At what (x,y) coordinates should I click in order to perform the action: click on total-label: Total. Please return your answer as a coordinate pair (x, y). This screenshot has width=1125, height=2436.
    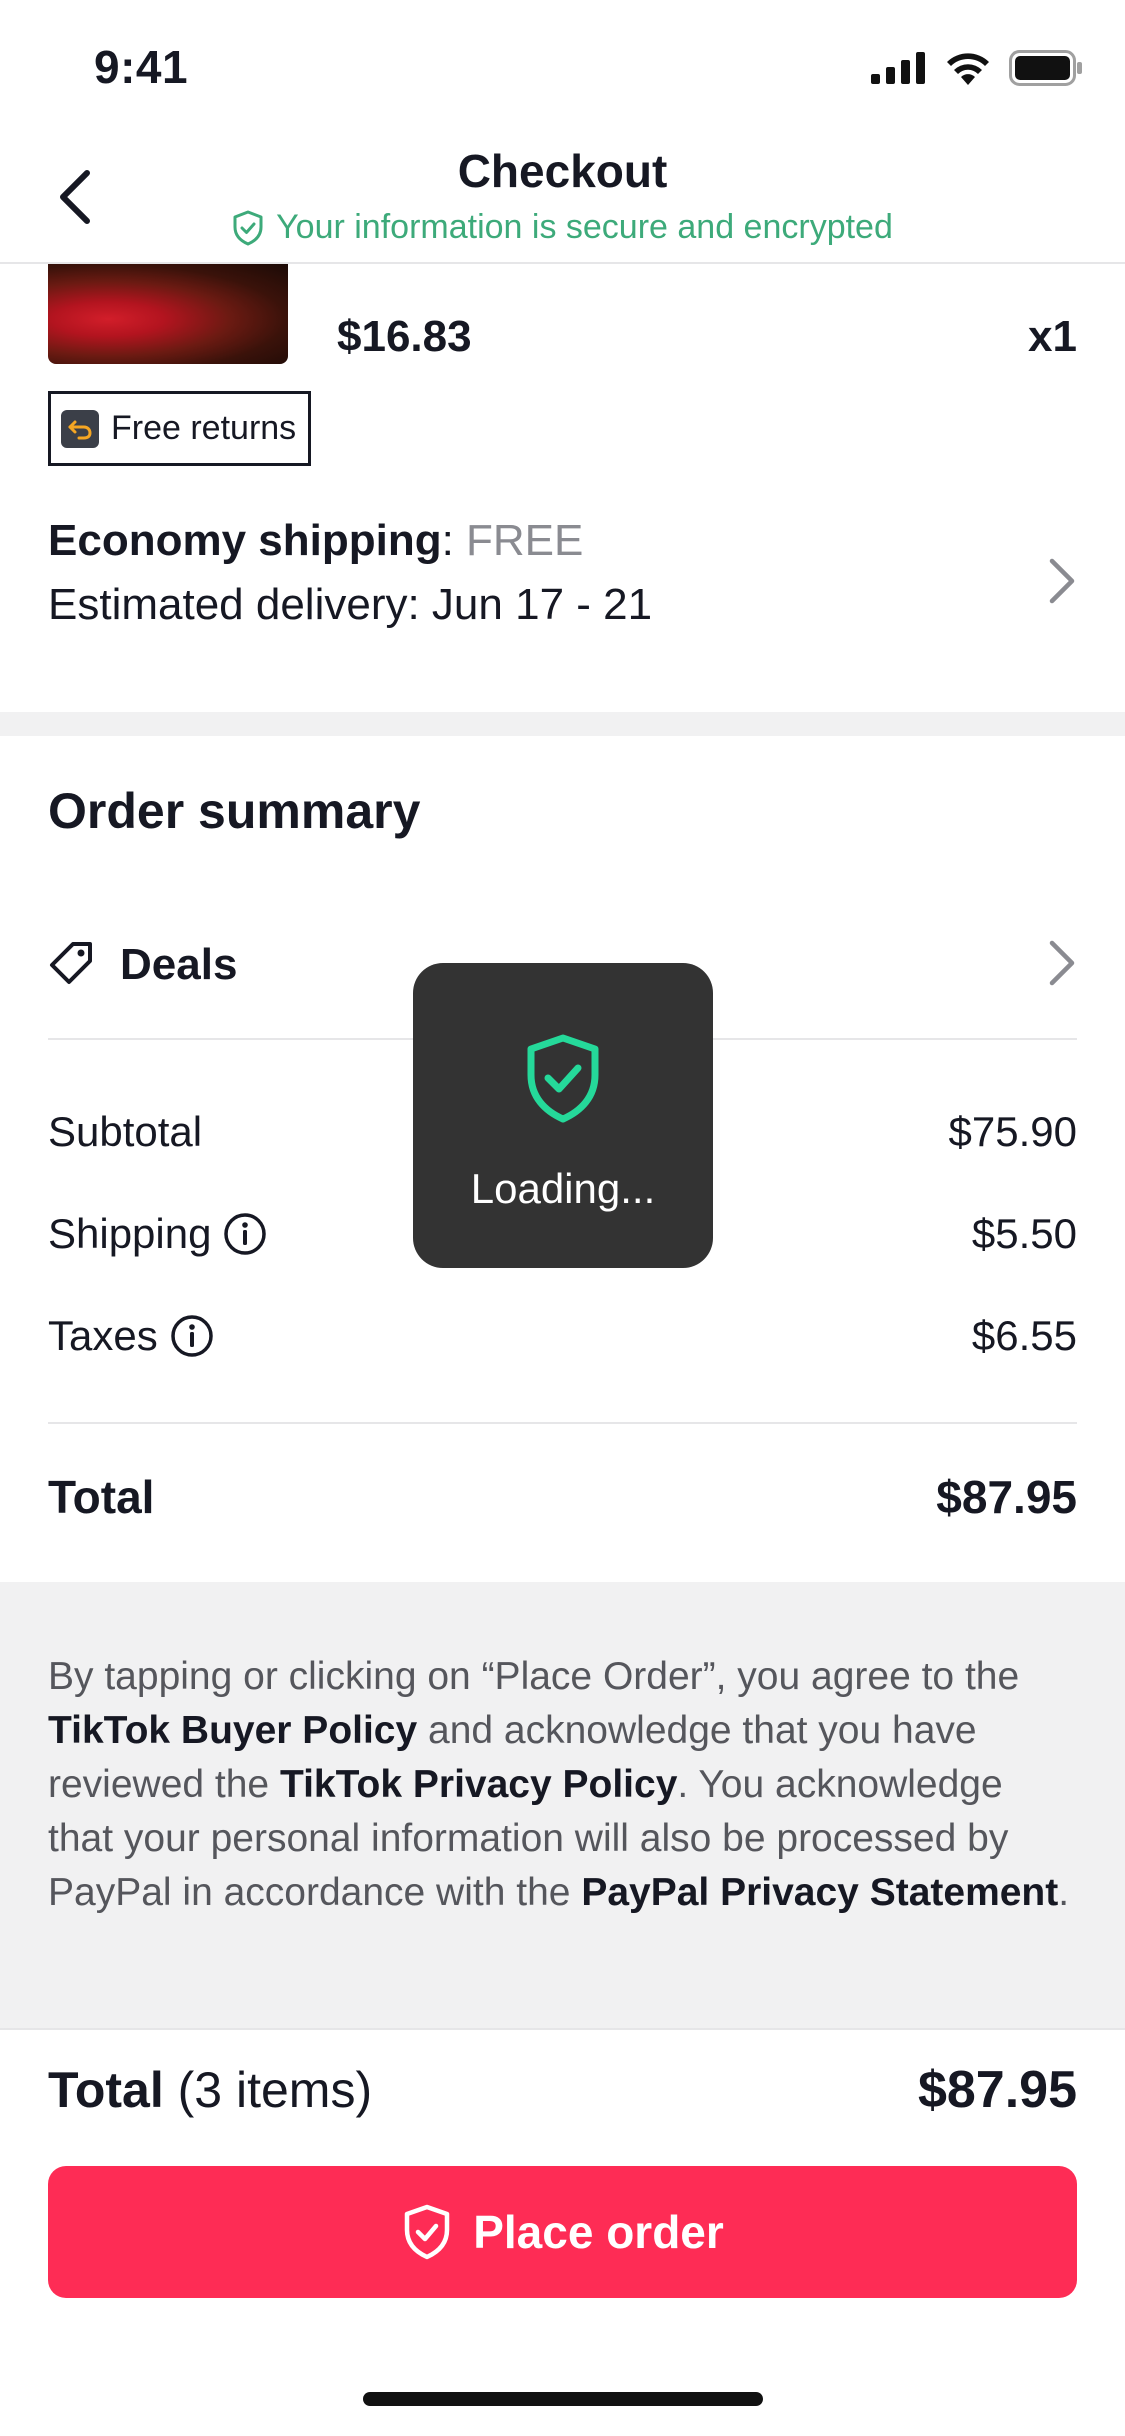
    Looking at the image, I should click on (101, 1497).